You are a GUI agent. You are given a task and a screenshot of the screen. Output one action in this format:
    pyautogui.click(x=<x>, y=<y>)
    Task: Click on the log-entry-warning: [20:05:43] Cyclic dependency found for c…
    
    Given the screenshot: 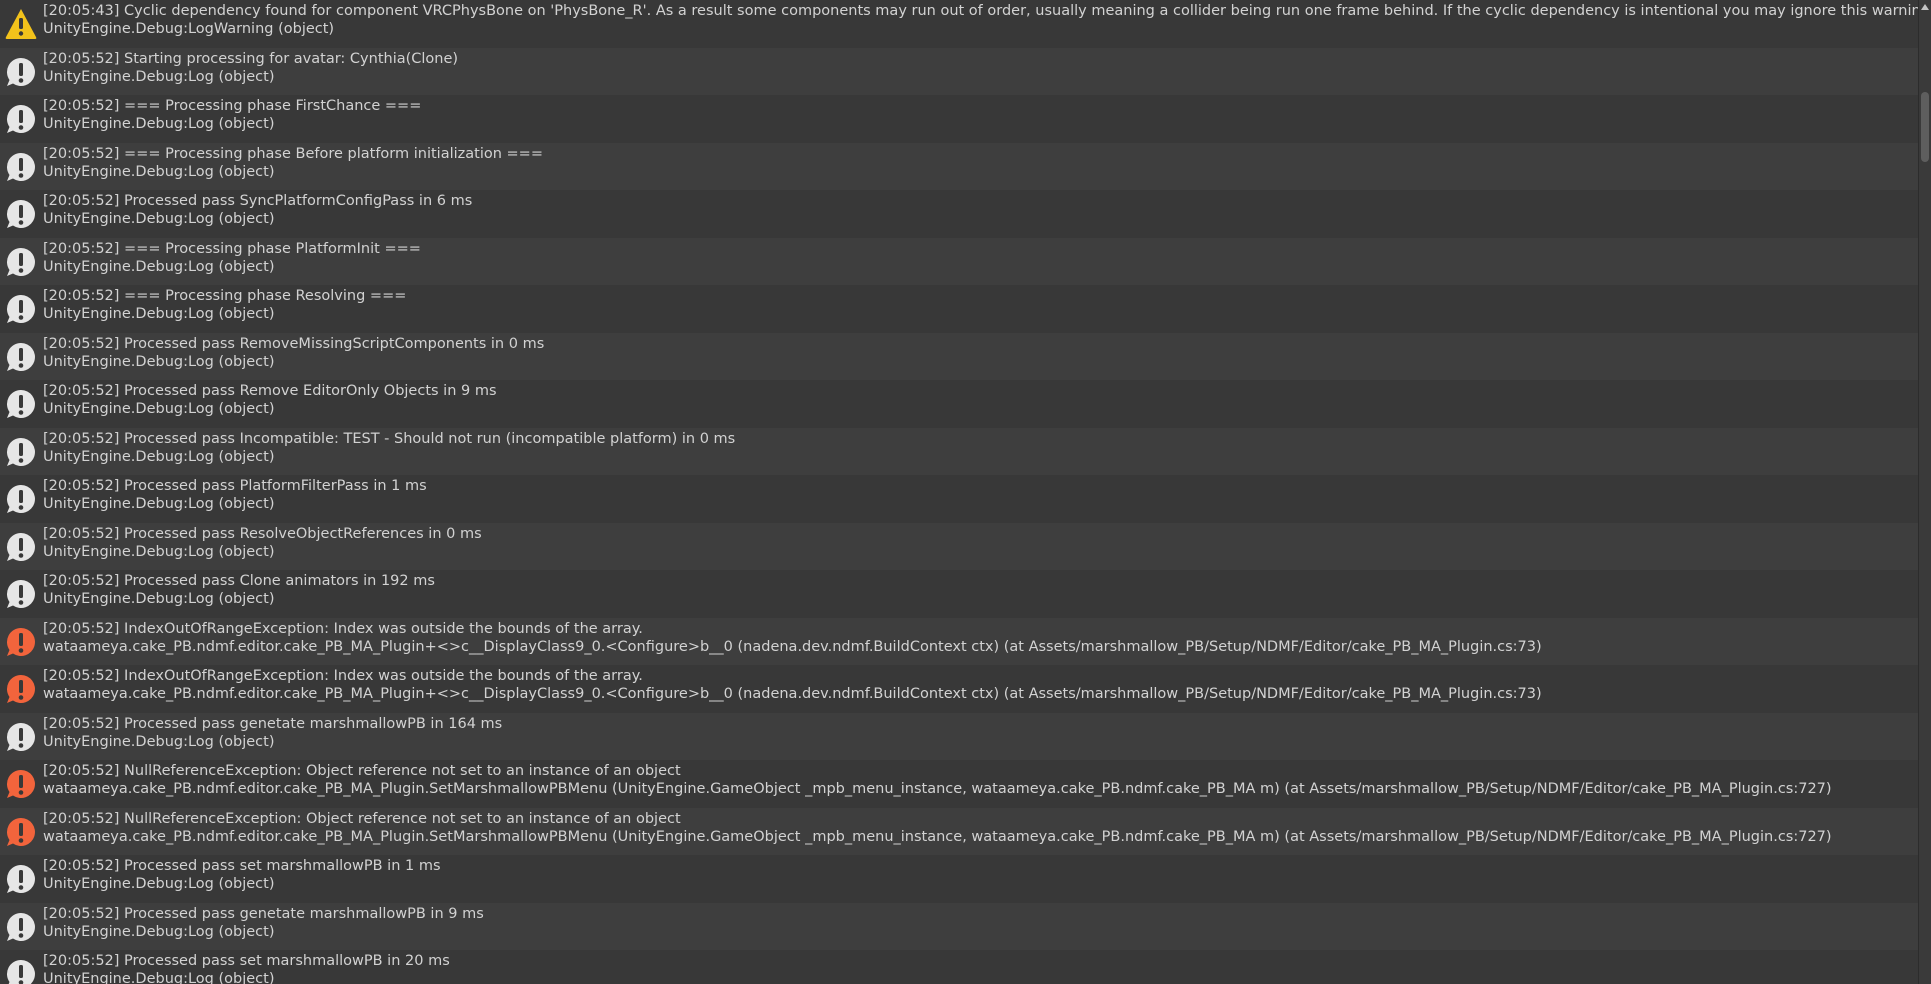 What is the action you would take?
    pyautogui.click(x=959, y=24)
    